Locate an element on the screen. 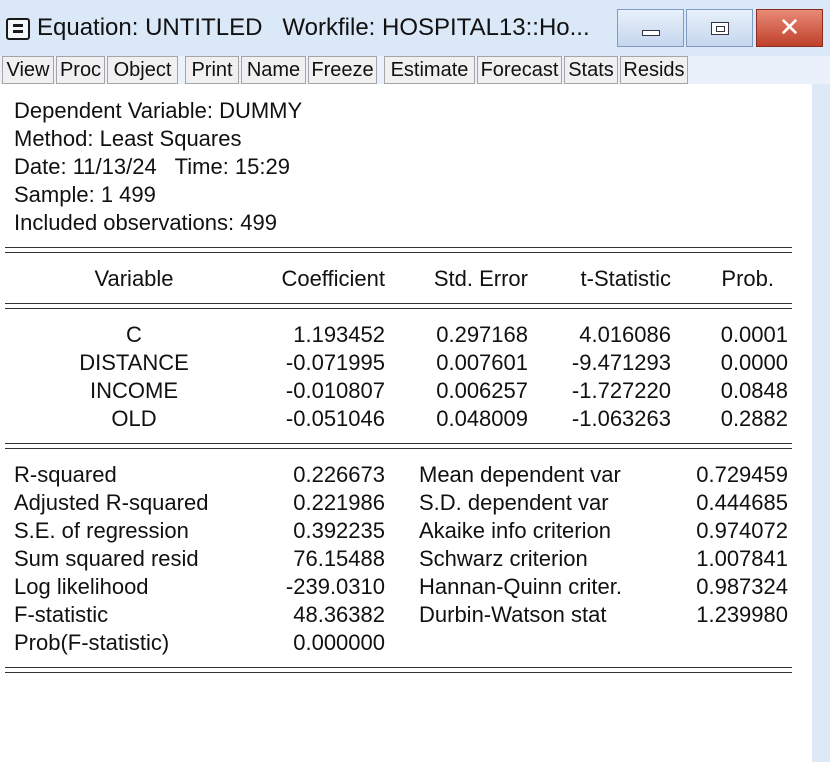  stat-label: S.D. dependent var is located at coordinates (514, 502).